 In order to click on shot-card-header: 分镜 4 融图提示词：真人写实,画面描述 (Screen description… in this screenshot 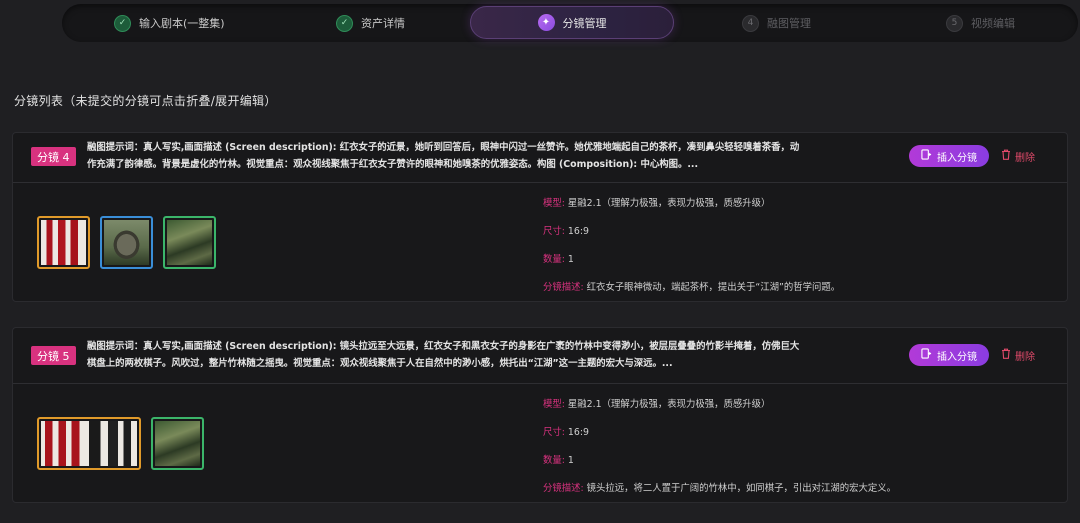, I will do `click(540, 158)`.